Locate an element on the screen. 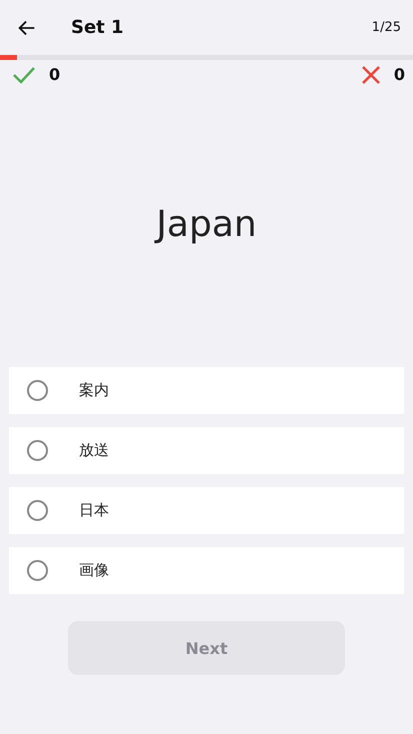  check-icon is located at coordinates (24, 75).